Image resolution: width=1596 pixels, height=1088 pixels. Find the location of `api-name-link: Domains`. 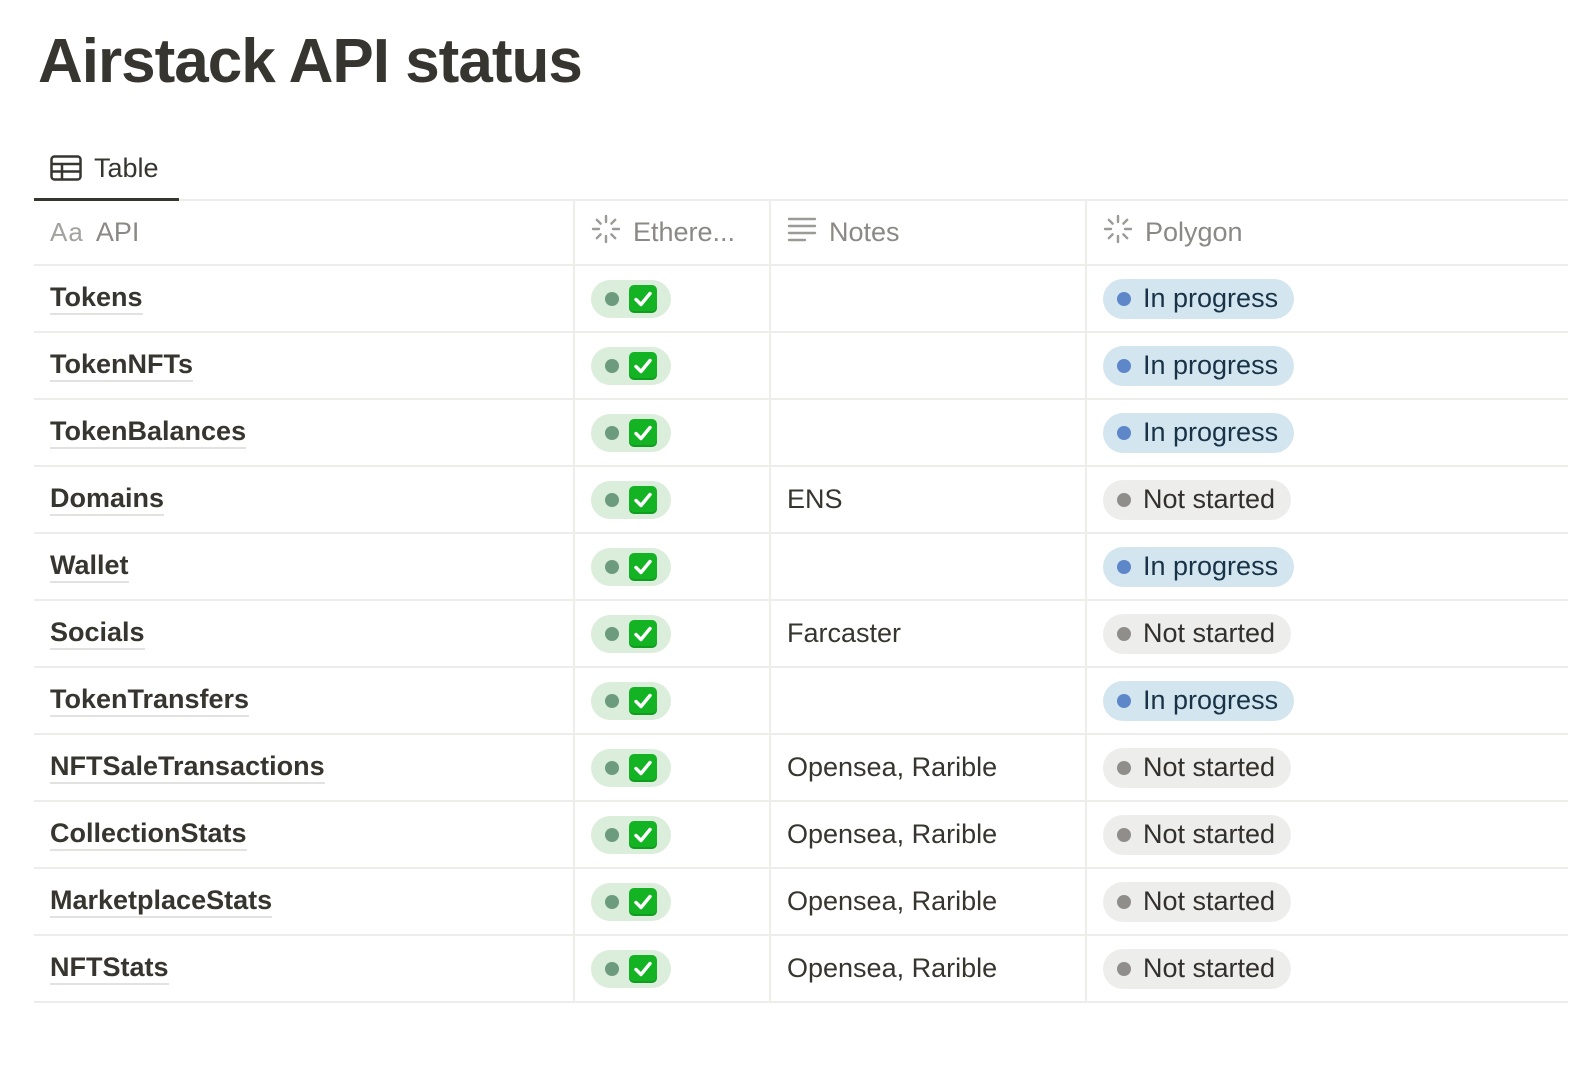

api-name-link: Domains is located at coordinates (107, 499).